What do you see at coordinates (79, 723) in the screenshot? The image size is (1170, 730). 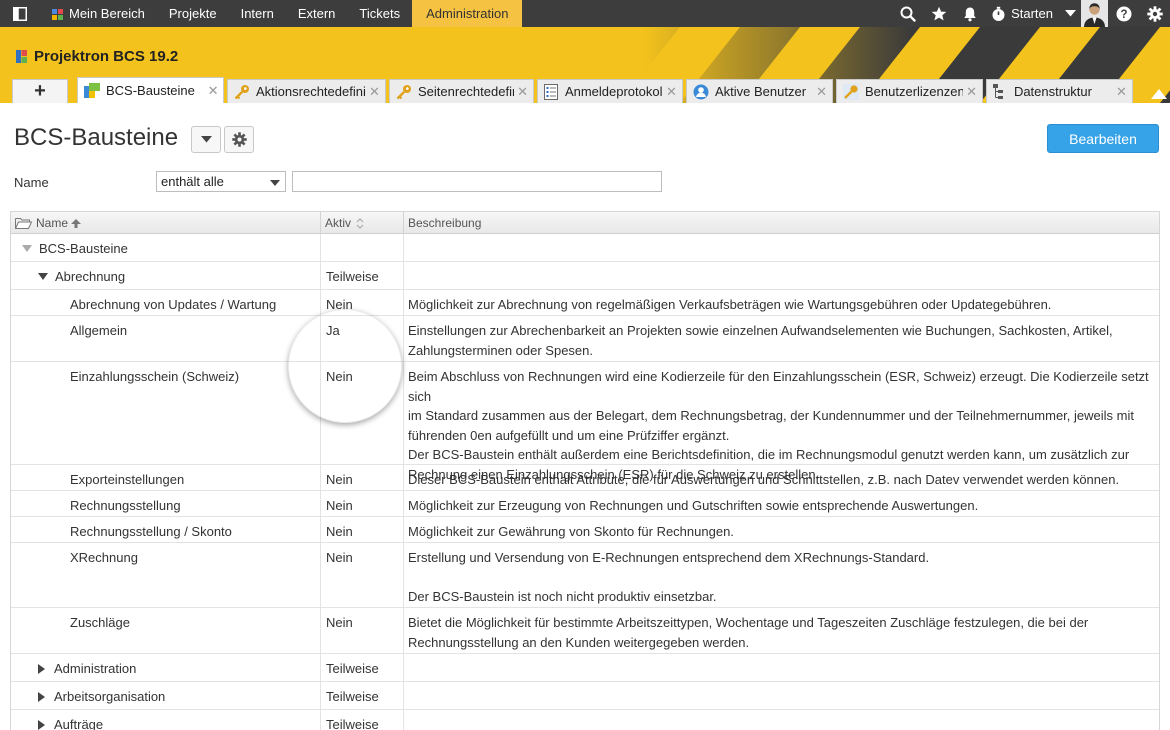 I see `row-name: Aufträge` at bounding box center [79, 723].